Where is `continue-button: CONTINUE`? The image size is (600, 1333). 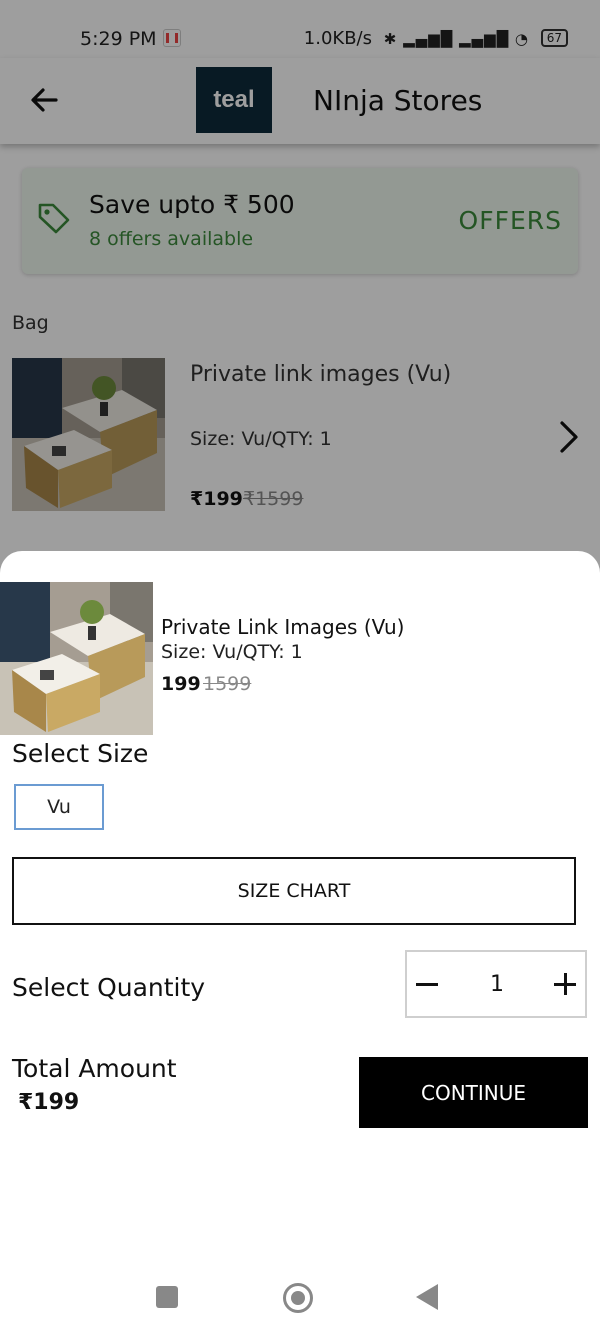 continue-button: CONTINUE is located at coordinates (473, 1092).